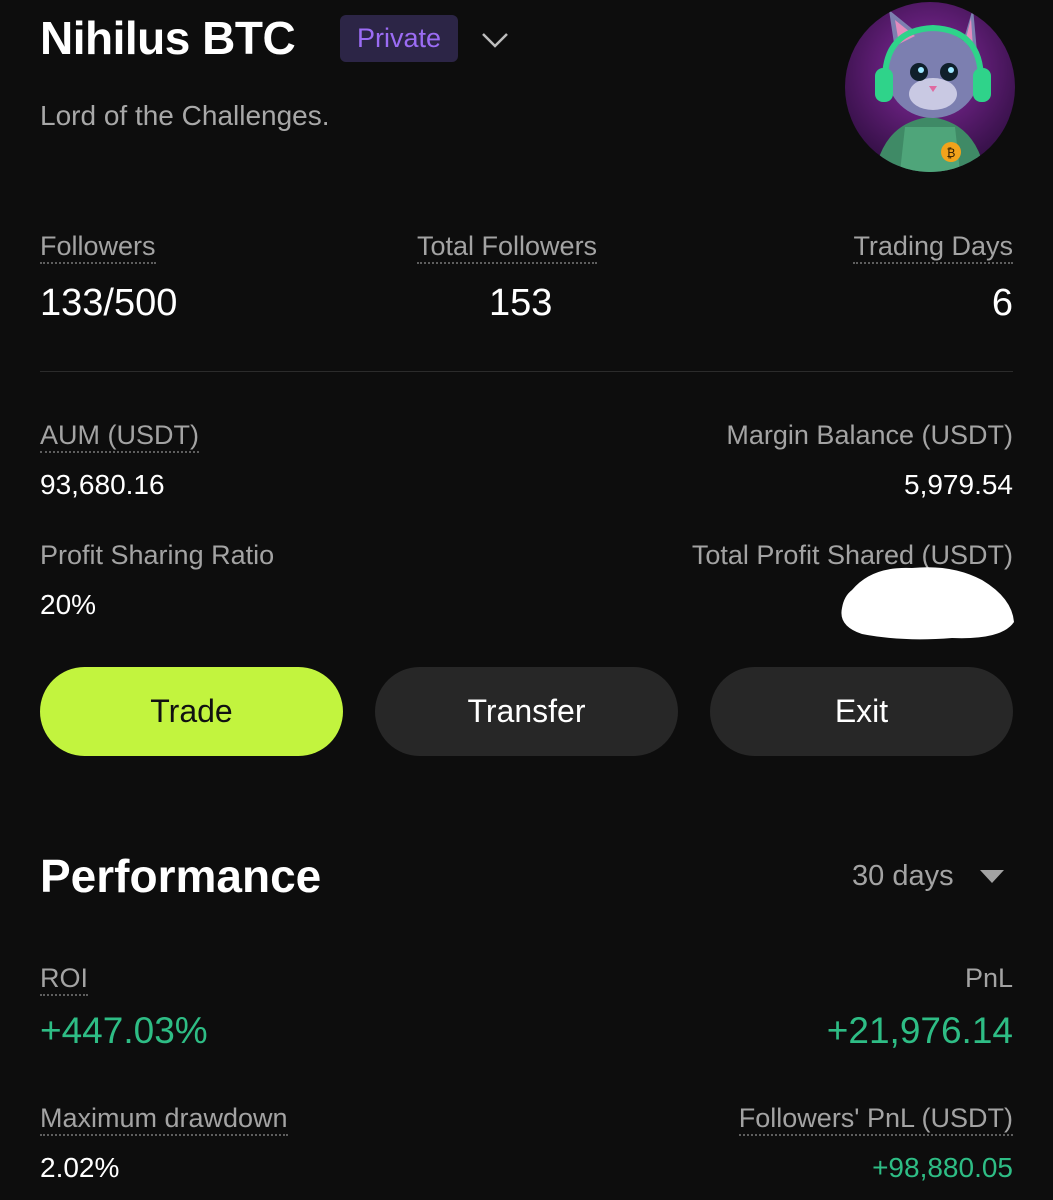 This screenshot has height=1200, width=1053. What do you see at coordinates (157, 555) in the screenshot?
I see `profit-sharing-ratio-label: Profit Sharing Ratio` at bounding box center [157, 555].